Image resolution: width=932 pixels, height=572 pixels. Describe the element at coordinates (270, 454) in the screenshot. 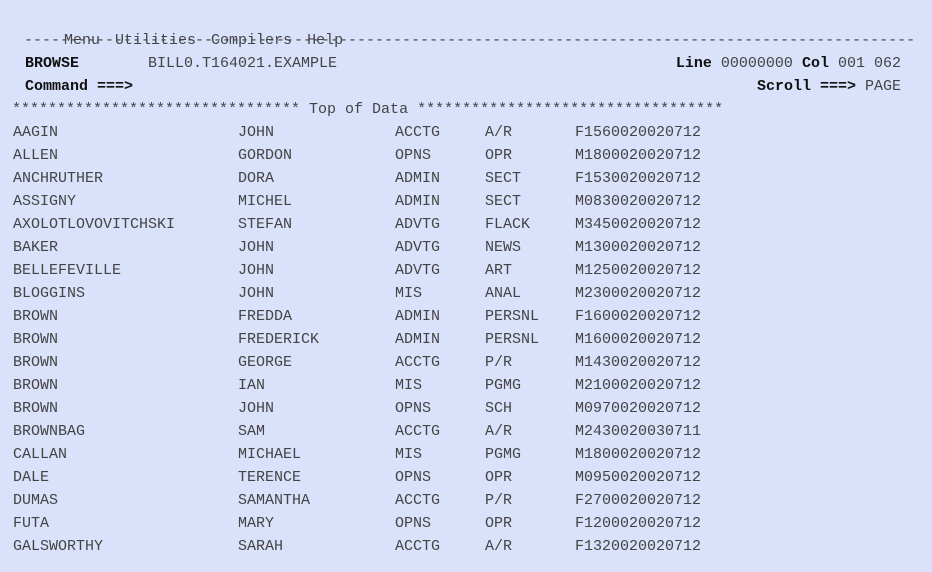

I see `first-name-cell: MICHAEL` at that location.